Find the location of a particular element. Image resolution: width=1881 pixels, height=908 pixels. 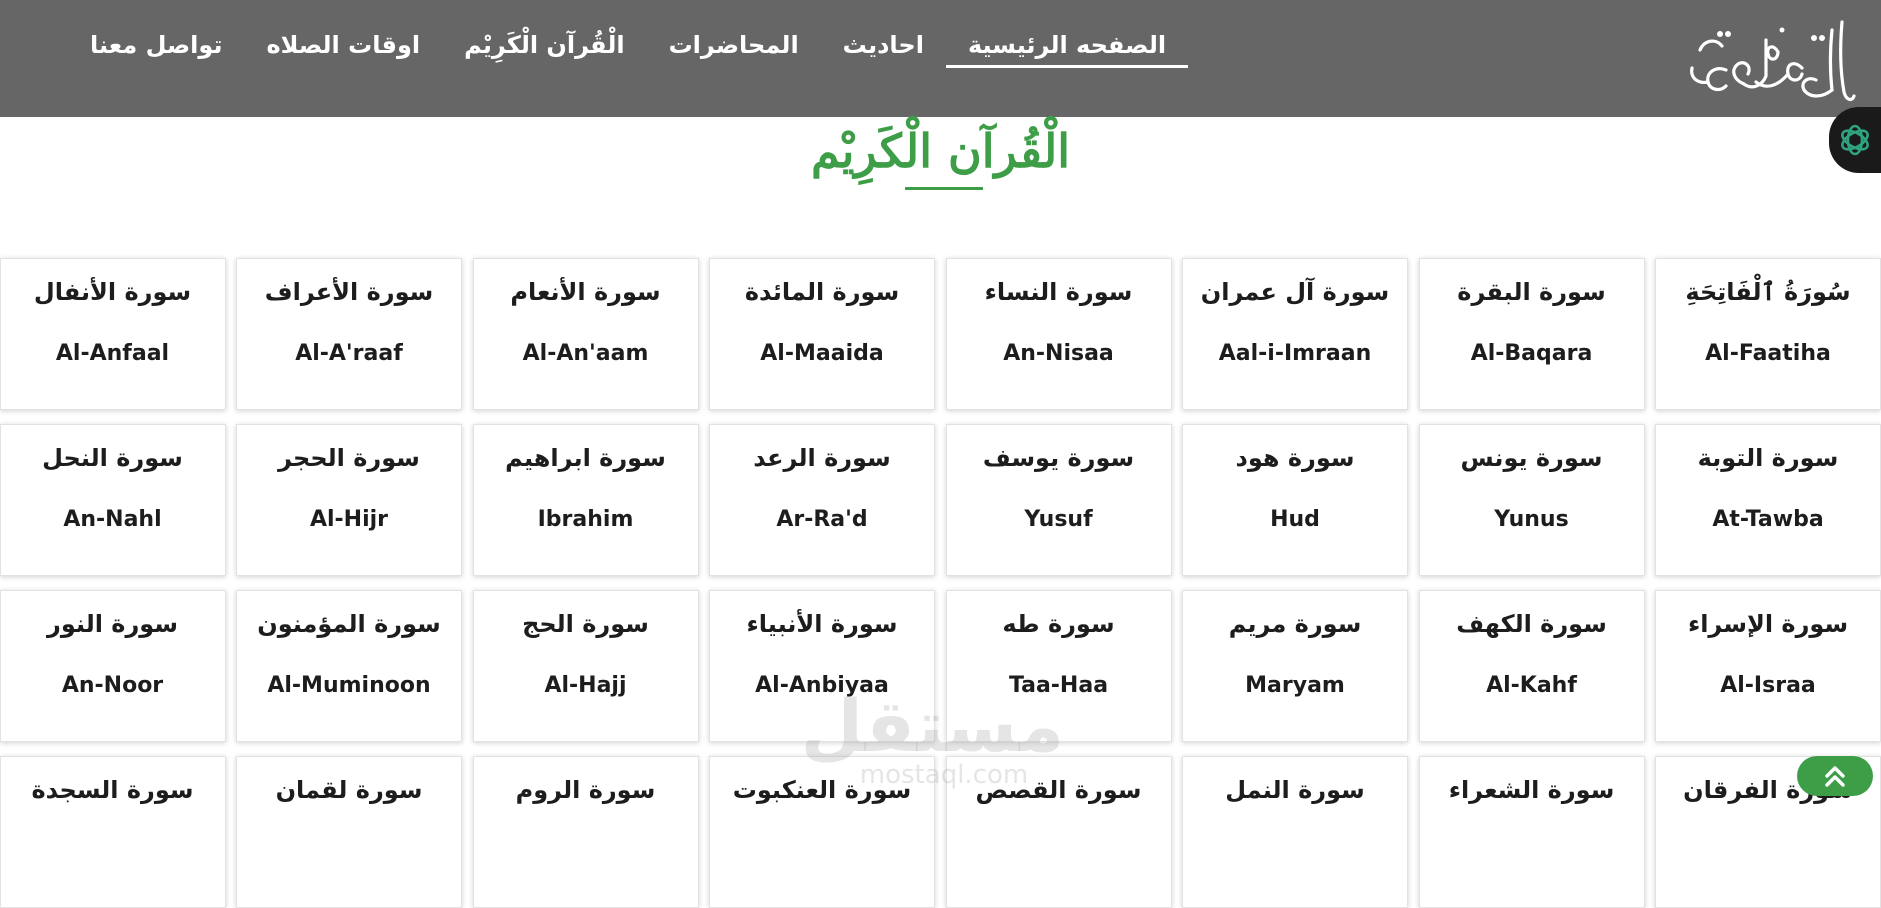

surah-english-name: Al-An'aam is located at coordinates (585, 353).